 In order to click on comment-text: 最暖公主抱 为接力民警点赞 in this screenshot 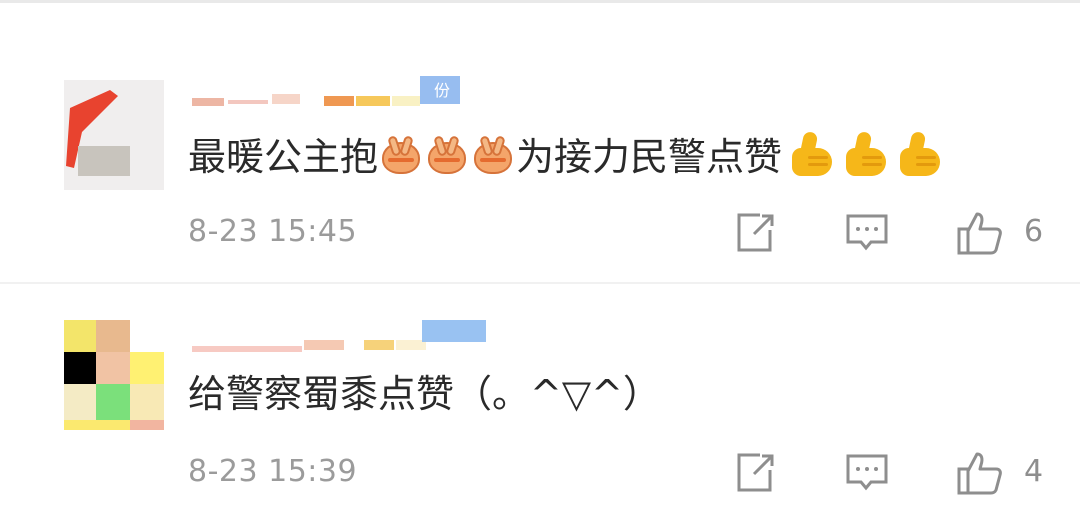, I will do `click(566, 155)`.